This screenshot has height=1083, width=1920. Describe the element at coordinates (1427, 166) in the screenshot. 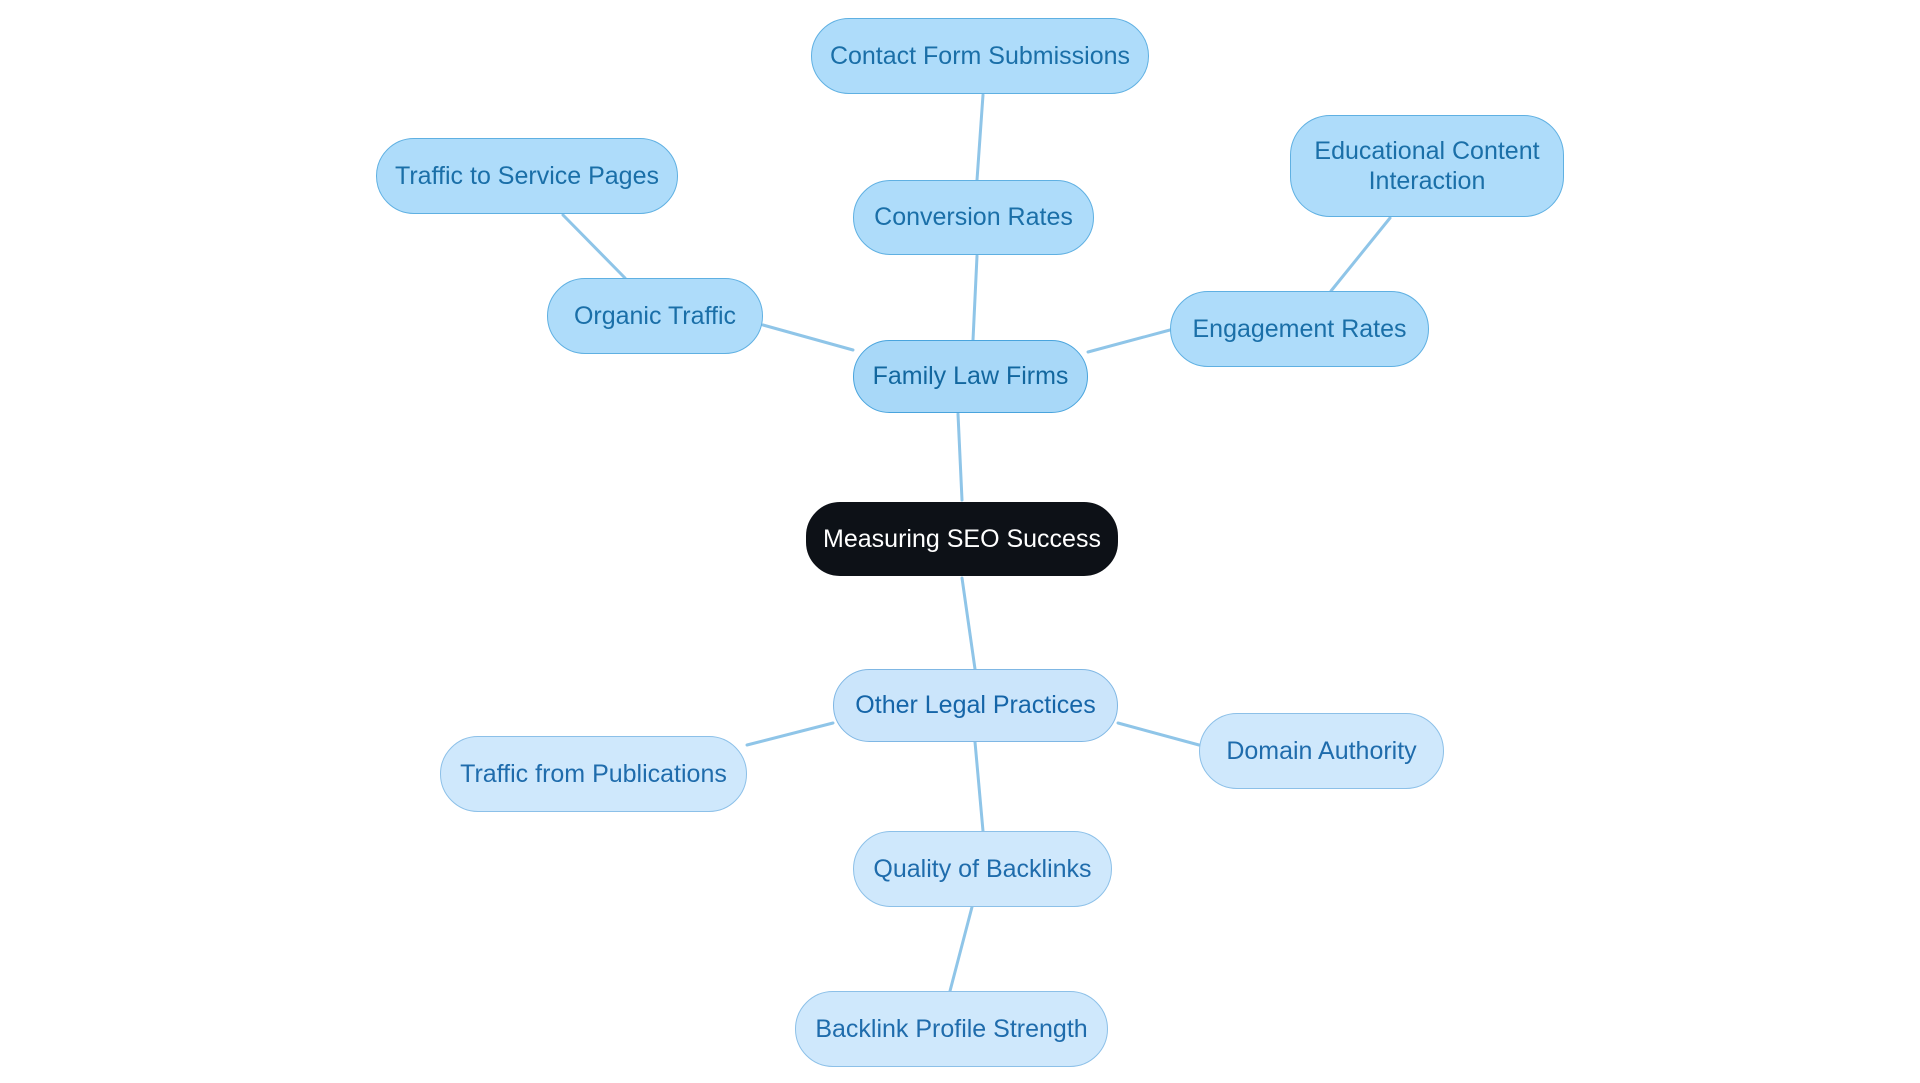

I see `mindmap-node-educational-content-interaction: Educational Content Interaction` at that location.